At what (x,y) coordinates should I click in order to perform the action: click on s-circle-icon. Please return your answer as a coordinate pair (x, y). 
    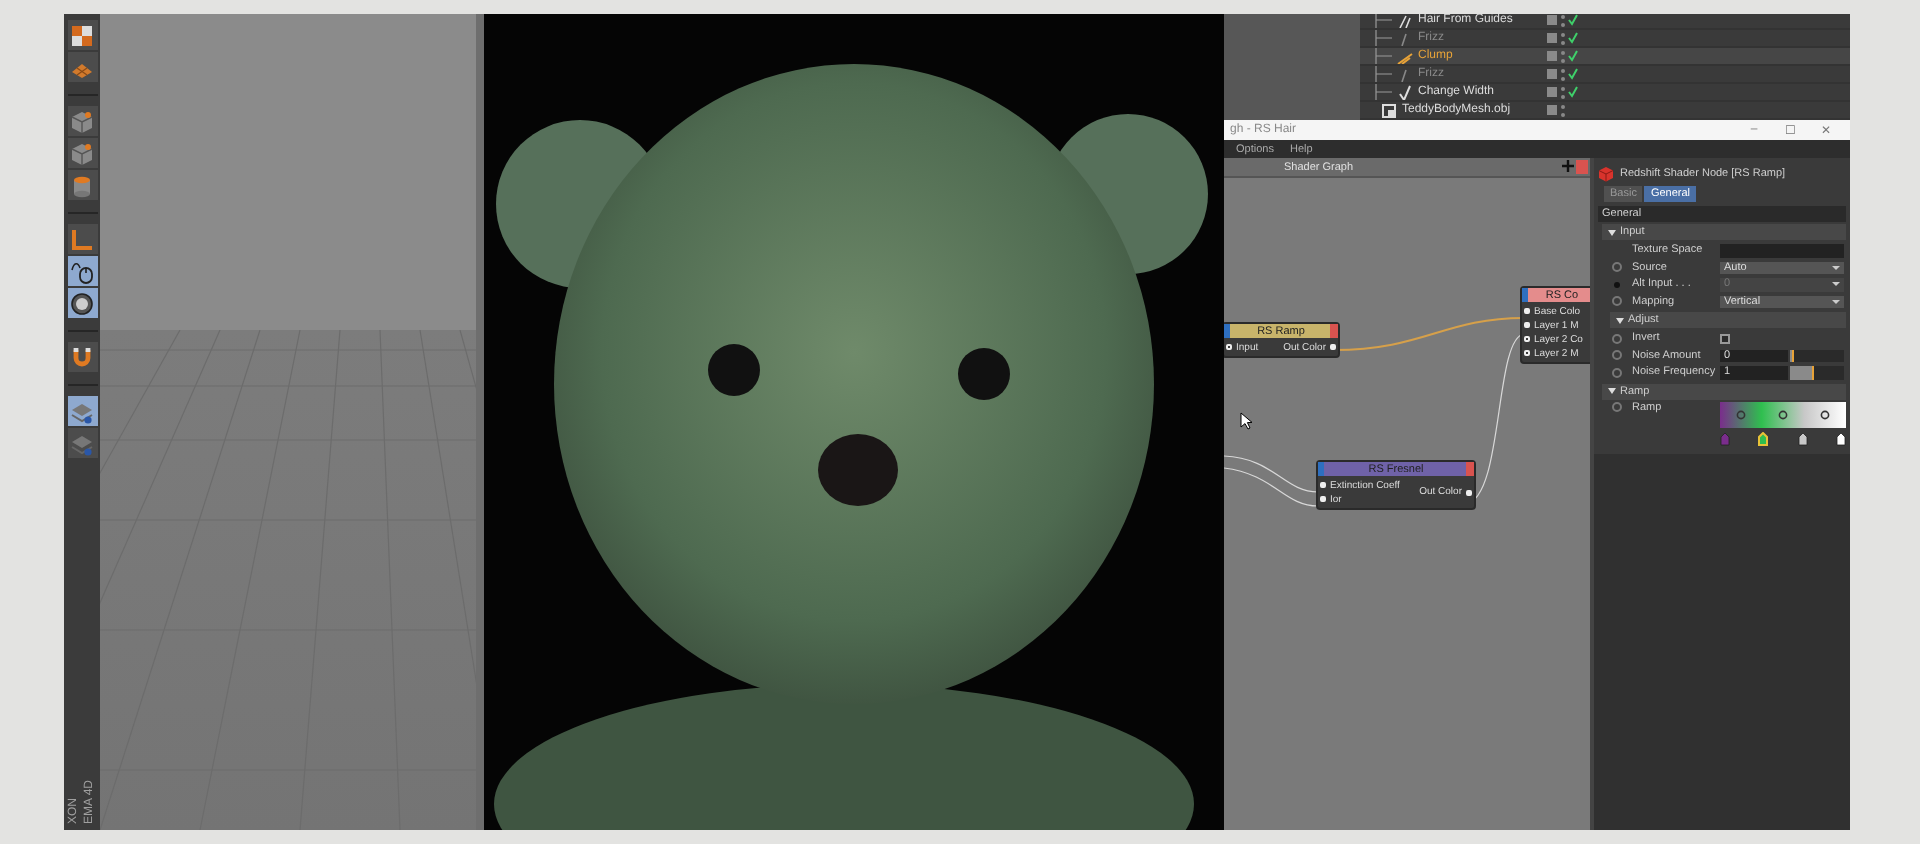
    Looking at the image, I should click on (82, 303).